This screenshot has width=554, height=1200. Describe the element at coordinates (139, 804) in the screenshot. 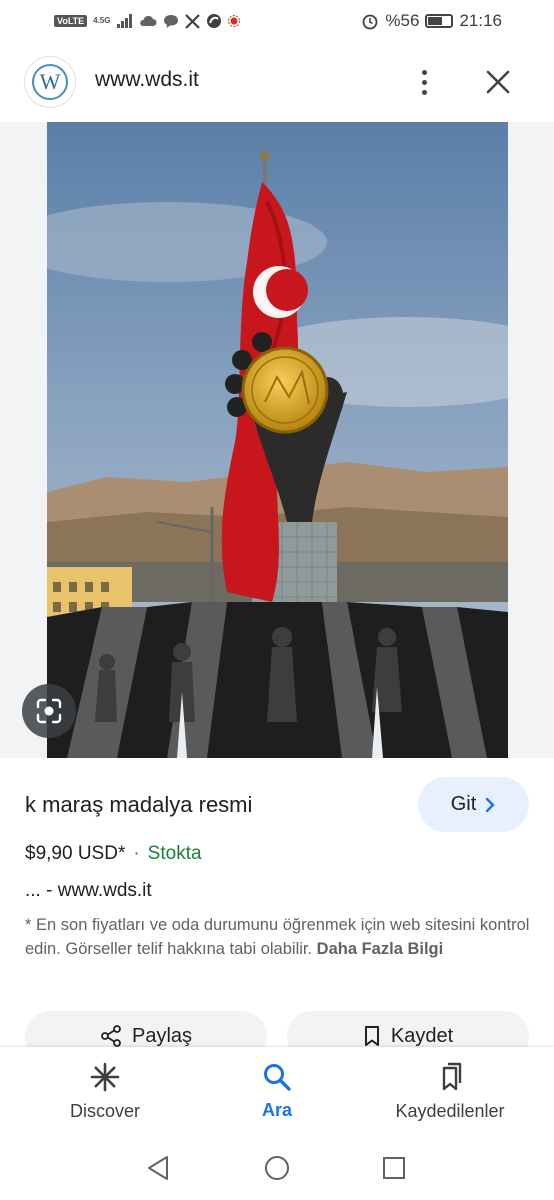

I see `result-title: k maraş madalya resmi` at that location.